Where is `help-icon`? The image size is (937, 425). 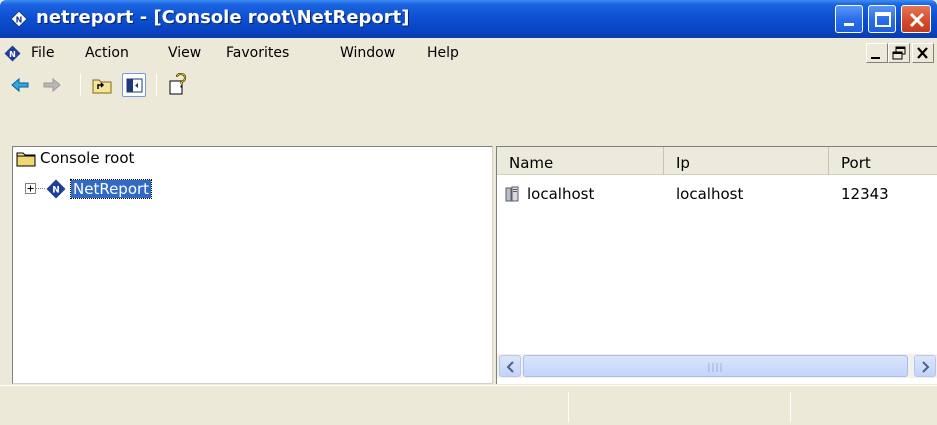
help-icon is located at coordinates (178, 84).